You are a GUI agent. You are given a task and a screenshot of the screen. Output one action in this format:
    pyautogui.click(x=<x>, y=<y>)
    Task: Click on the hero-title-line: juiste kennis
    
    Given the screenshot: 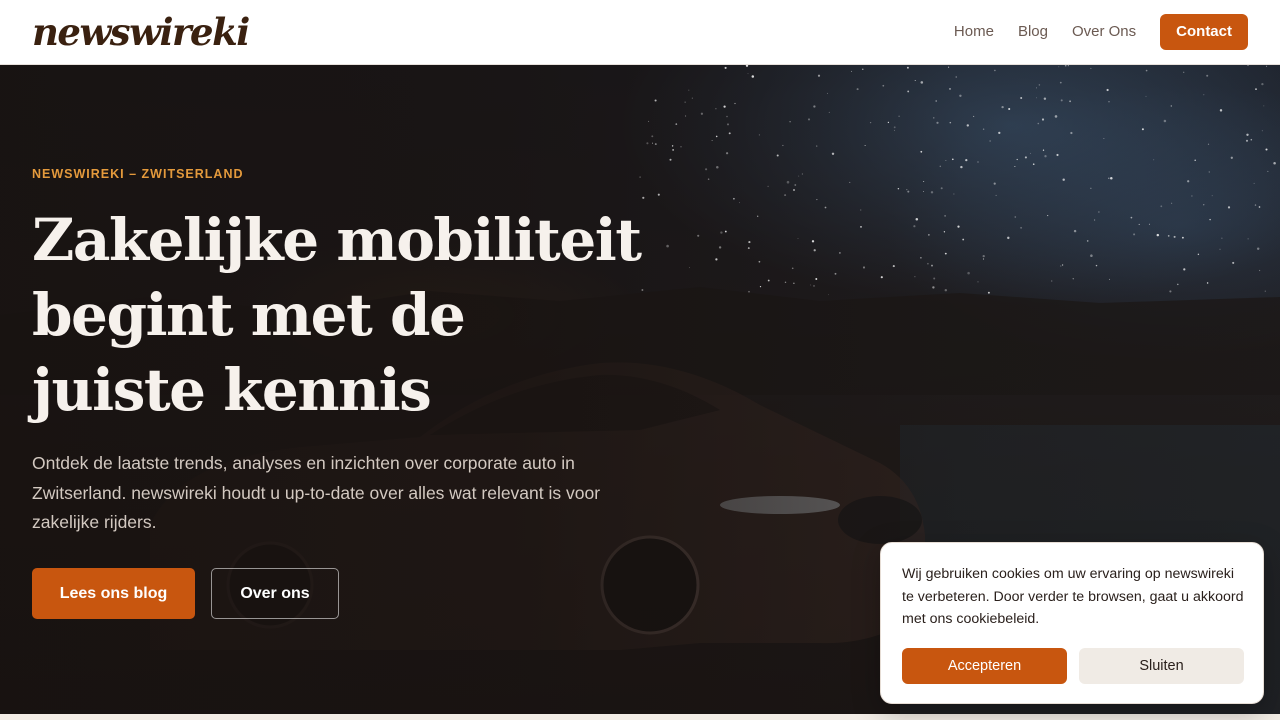 What is the action you would take?
    pyautogui.click(x=232, y=390)
    